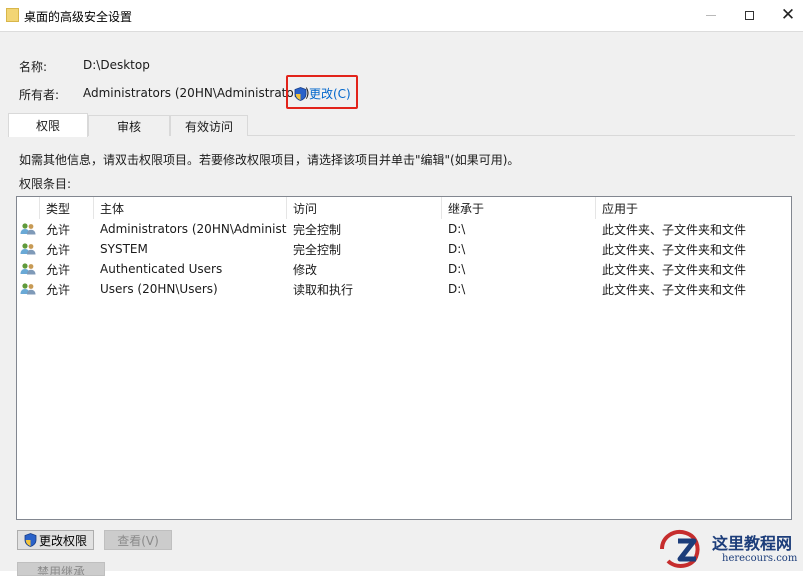 The width and height of the screenshot is (803, 576). What do you see at coordinates (693, 208) in the screenshot?
I see `column-header-applies-to: 应用于` at bounding box center [693, 208].